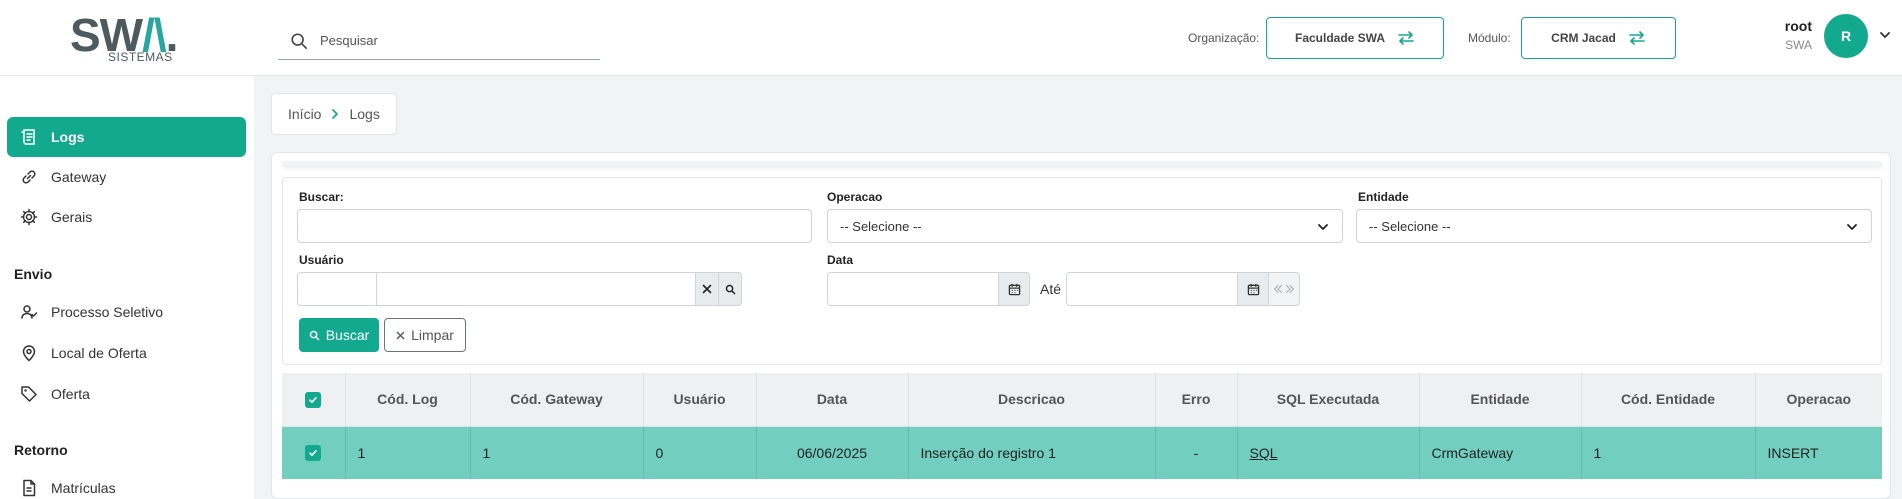 The image size is (1902, 499). I want to click on column-header: Data, so click(832, 400).